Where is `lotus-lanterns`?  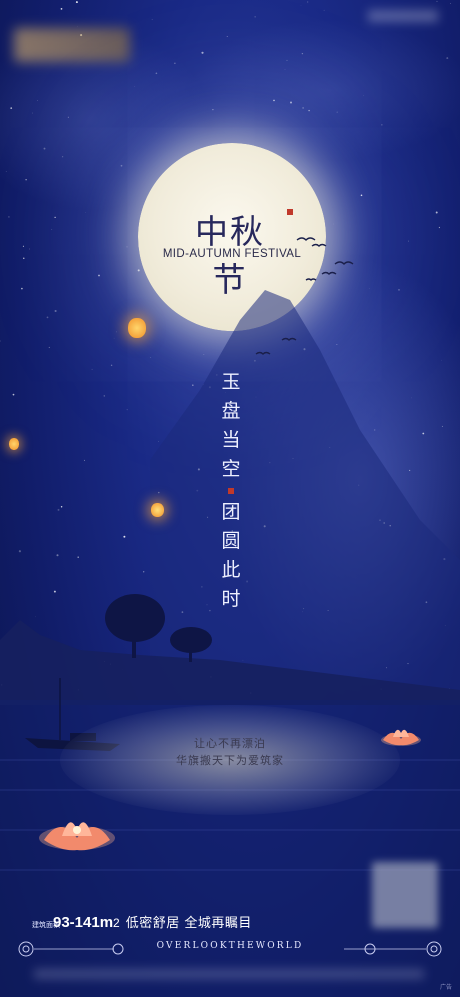
lotus-lanterns is located at coordinates (230, 790).